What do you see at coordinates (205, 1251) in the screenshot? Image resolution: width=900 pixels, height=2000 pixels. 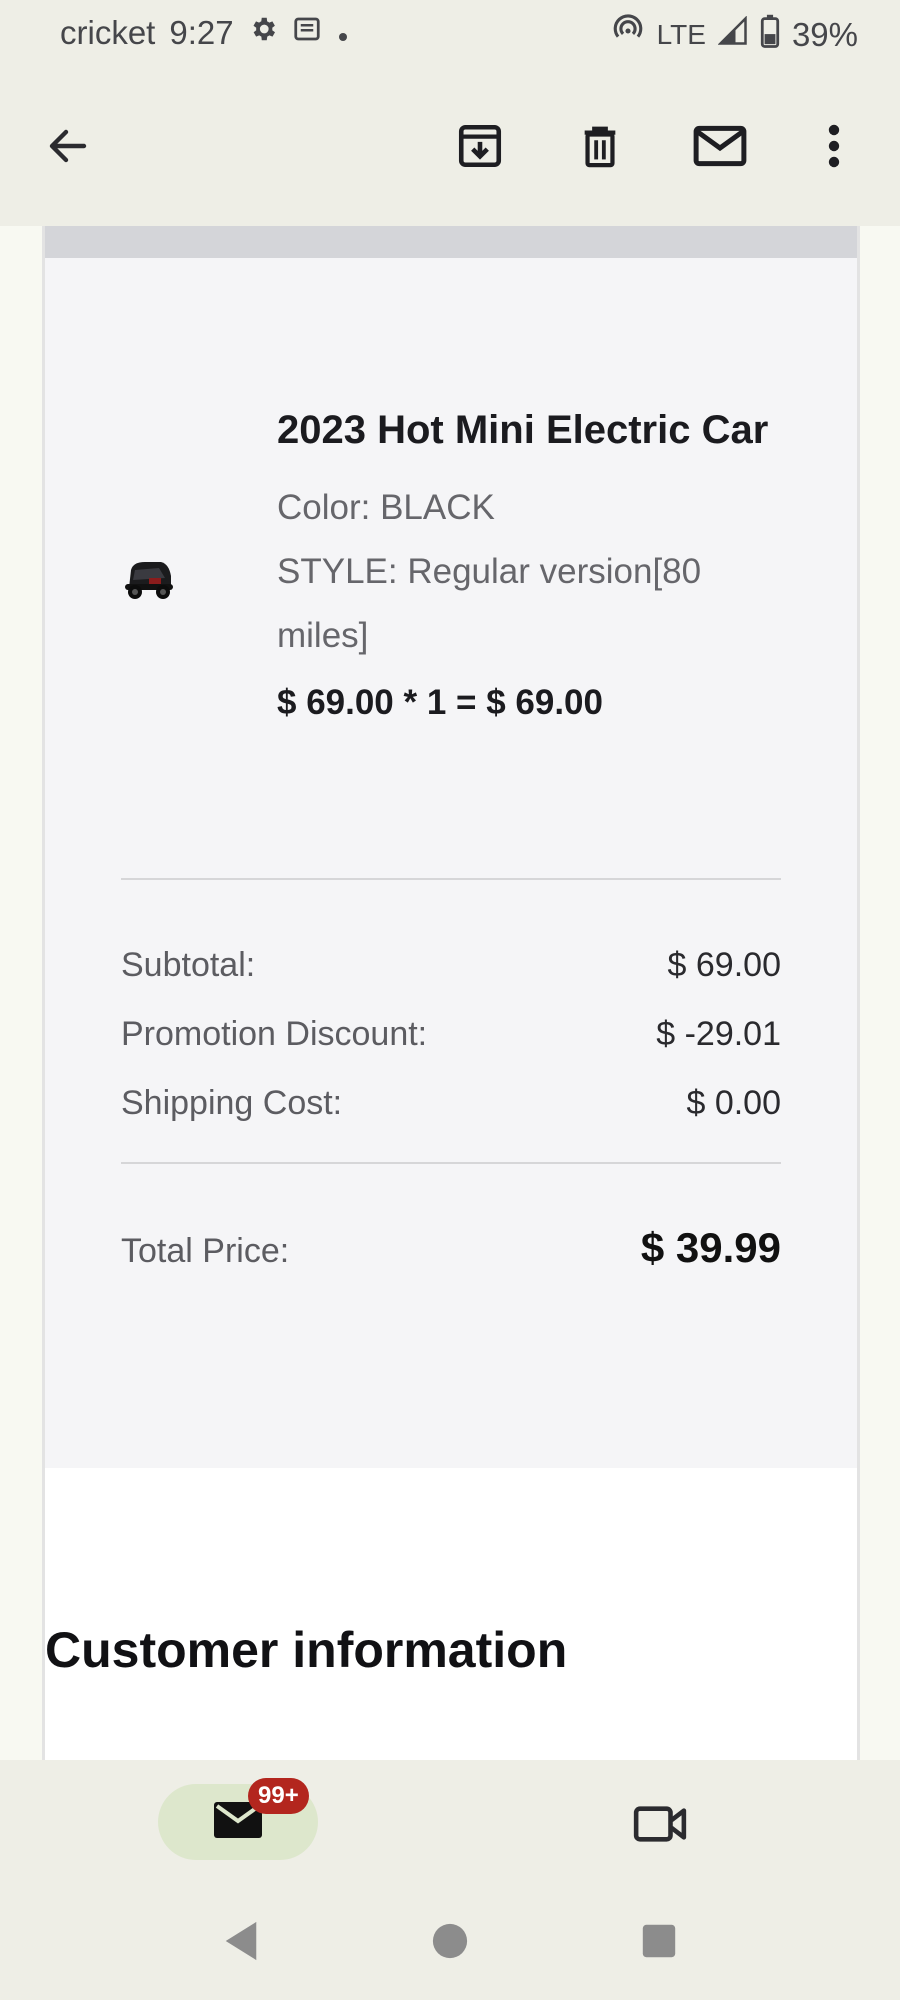 I see `total-label: Total Price:` at bounding box center [205, 1251].